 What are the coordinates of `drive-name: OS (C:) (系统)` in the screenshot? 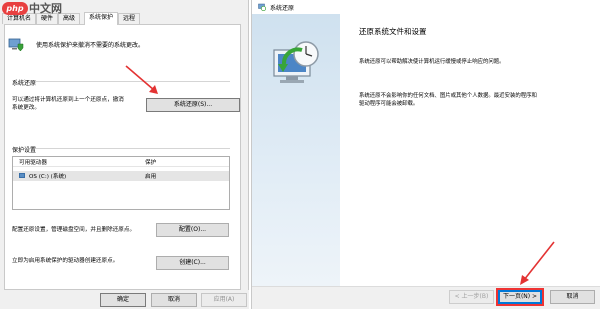 It's located at (48, 177).